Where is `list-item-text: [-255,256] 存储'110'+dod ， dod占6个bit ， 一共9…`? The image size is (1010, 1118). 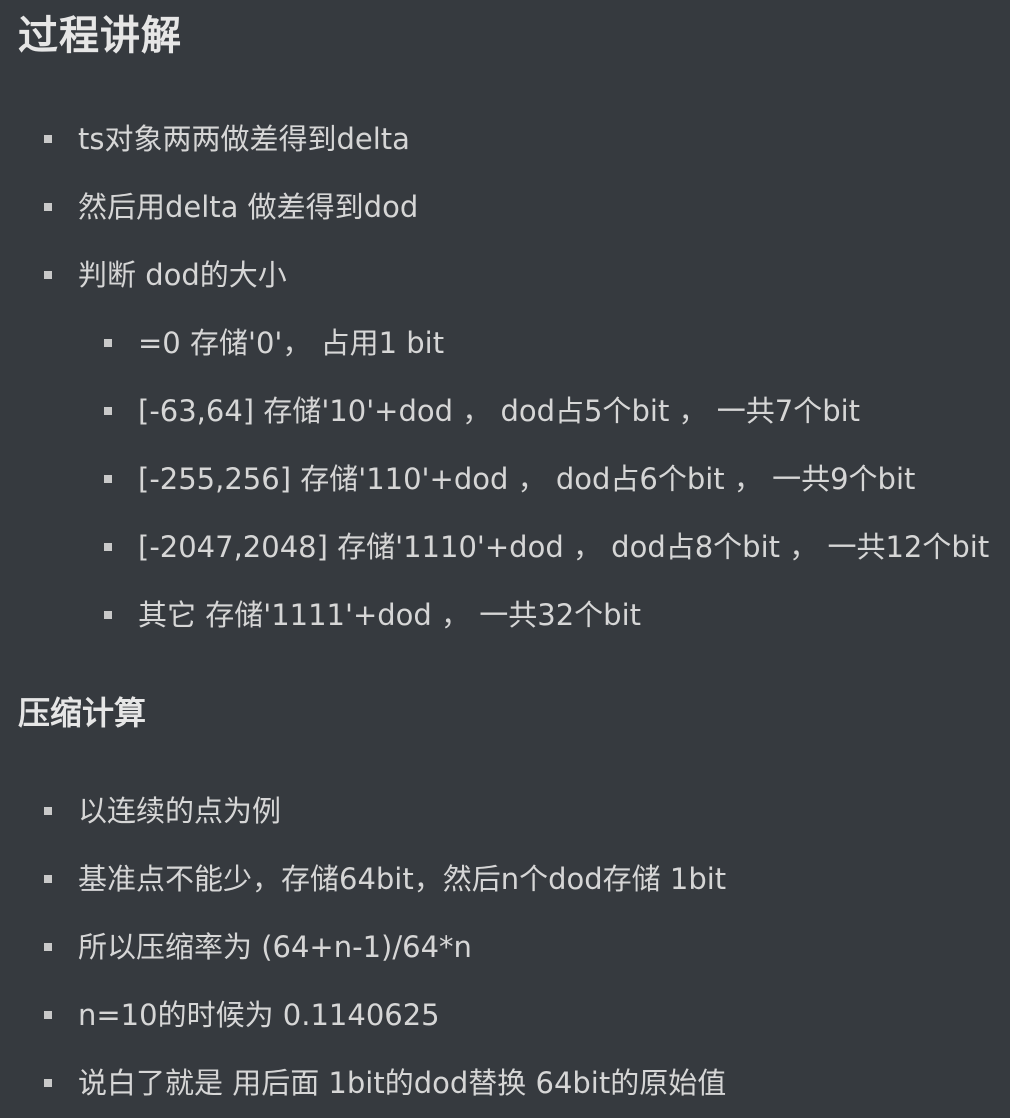 list-item-text: [-255,256] 存储'110'+dod ， dod占6个bit ， 一共9… is located at coordinates (527, 479).